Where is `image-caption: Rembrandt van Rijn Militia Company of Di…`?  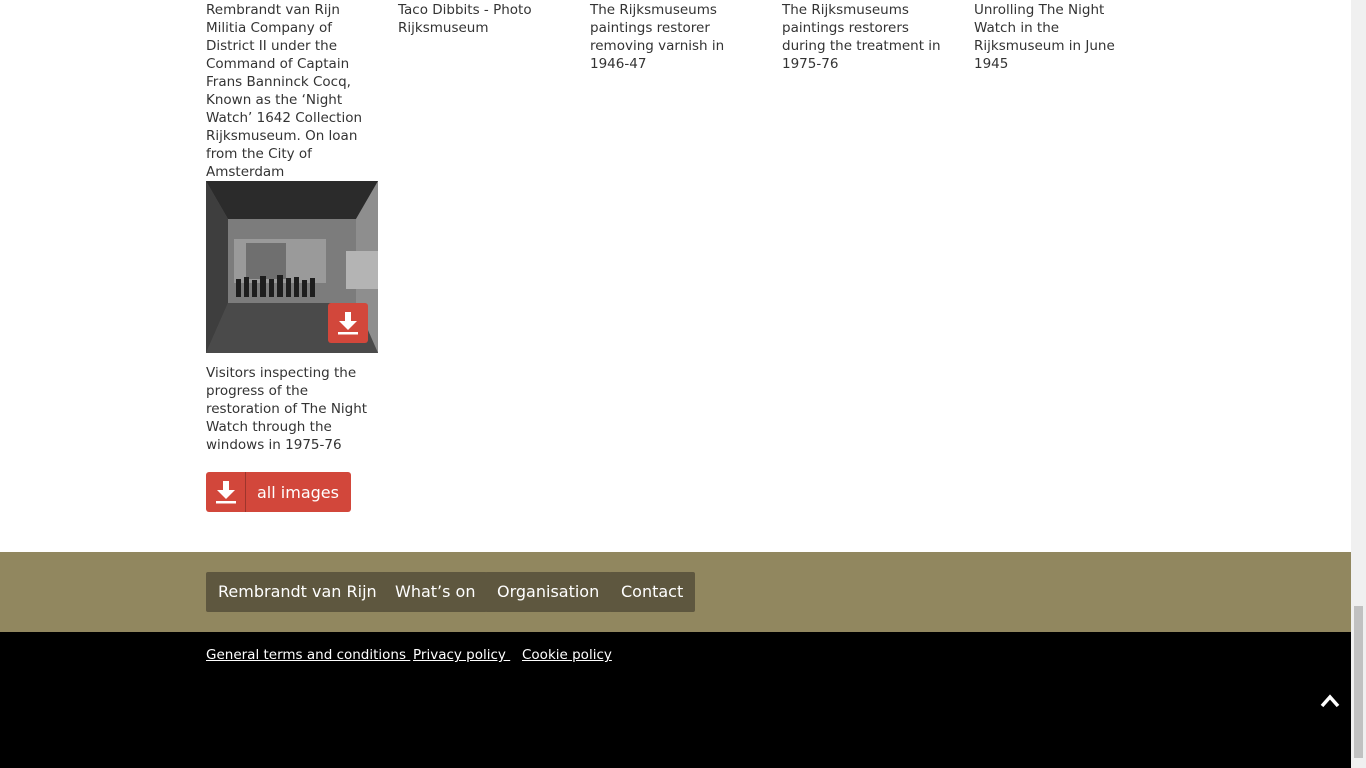 image-caption: Rembrandt van Rijn Militia Company of Di… is located at coordinates (284, 91).